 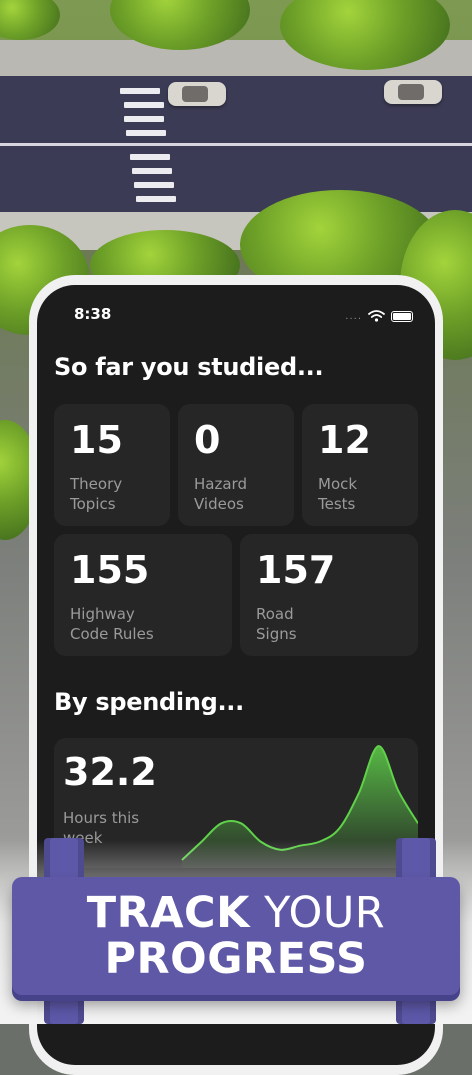 What do you see at coordinates (96, 440) in the screenshot?
I see `stat-number: 15` at bounding box center [96, 440].